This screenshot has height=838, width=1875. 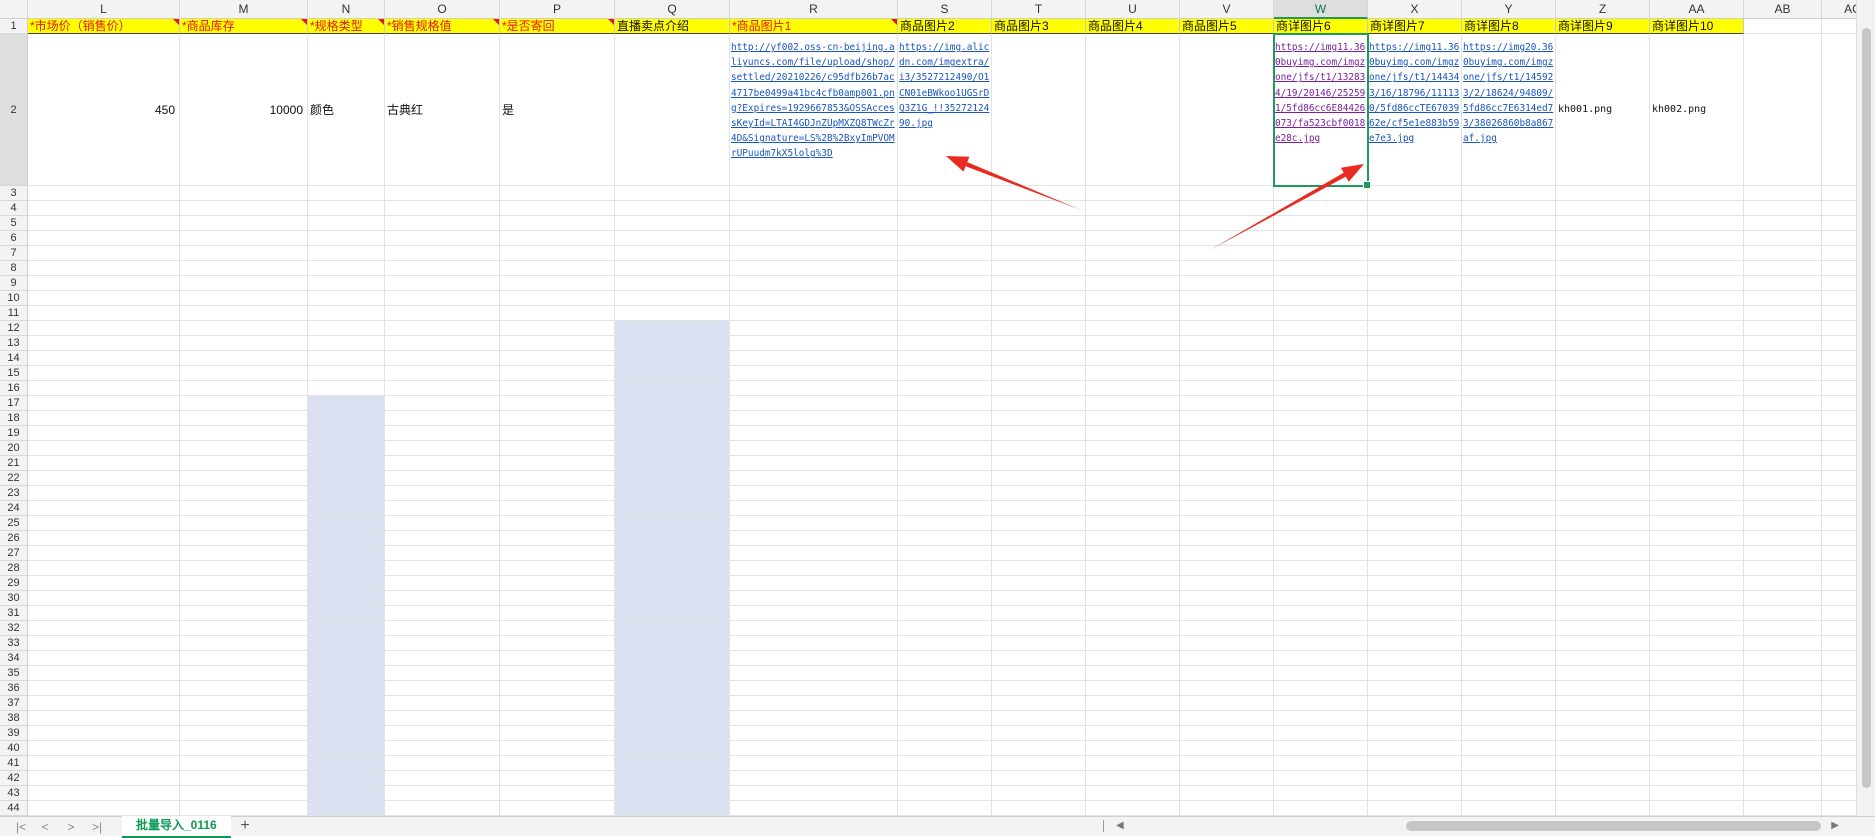 I want to click on cell-p25, so click(x=557, y=523).